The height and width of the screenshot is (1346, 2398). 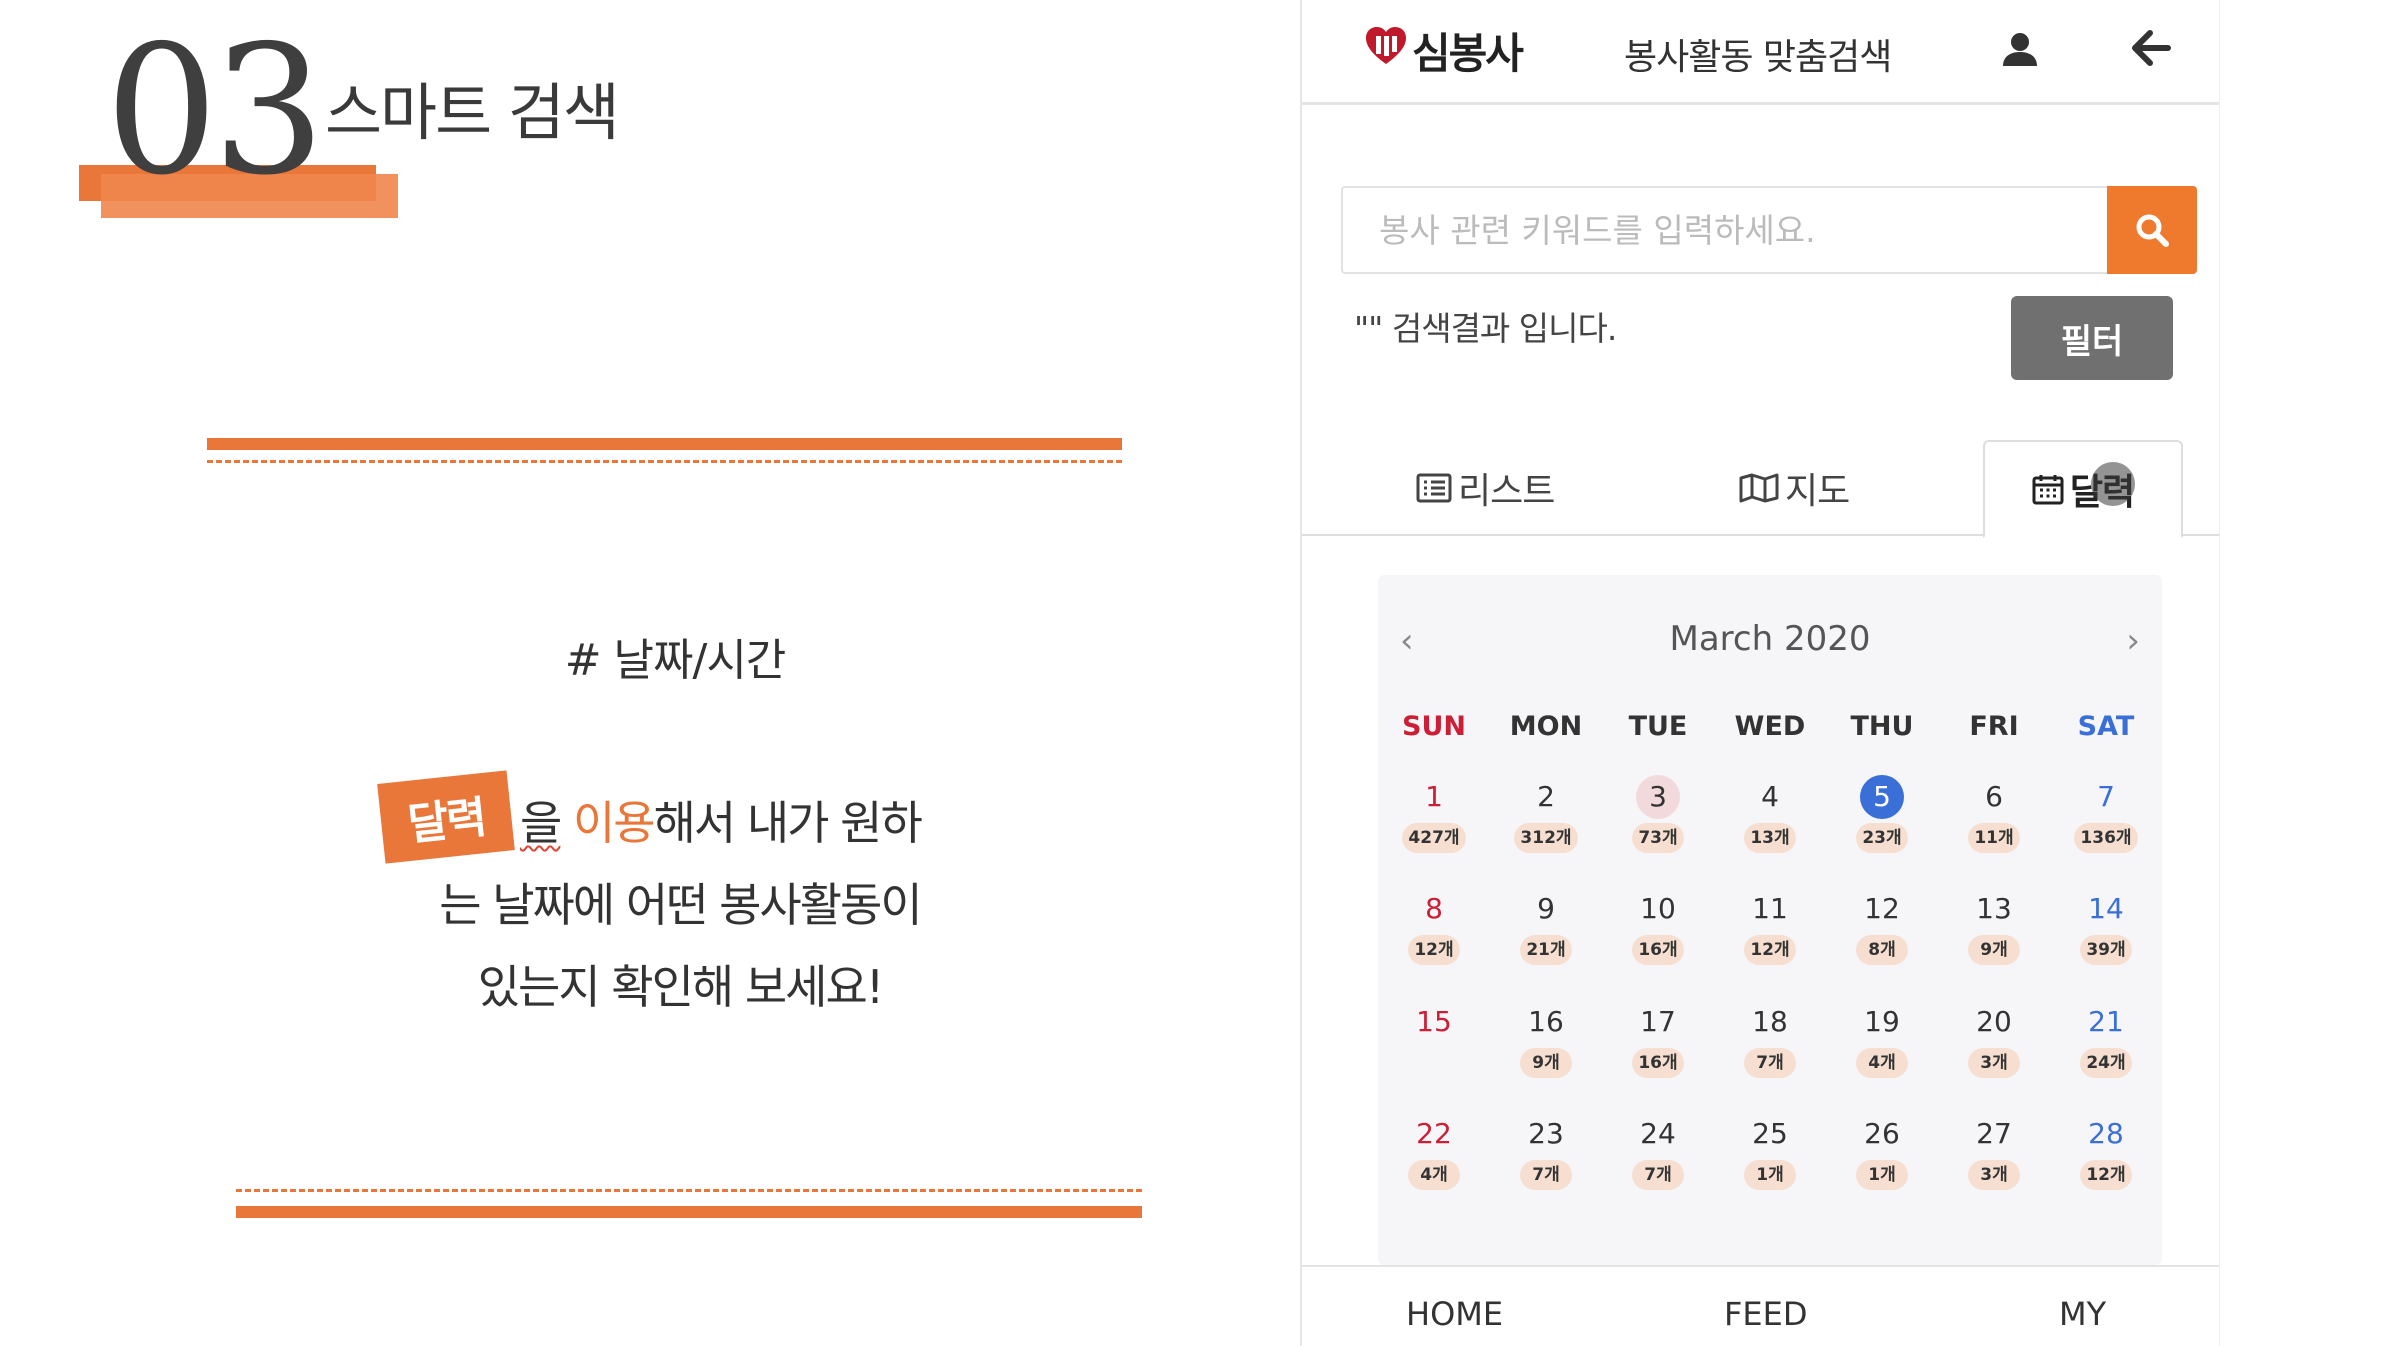 I want to click on calendar-day-cell: 14 39개, so click(x=2106, y=943).